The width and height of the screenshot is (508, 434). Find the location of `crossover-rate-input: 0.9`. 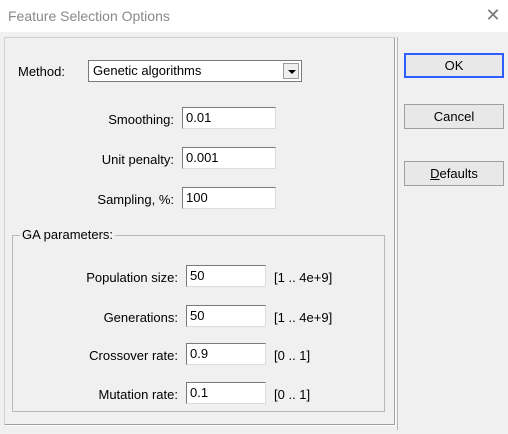

crossover-rate-input: 0.9 is located at coordinates (226, 354).